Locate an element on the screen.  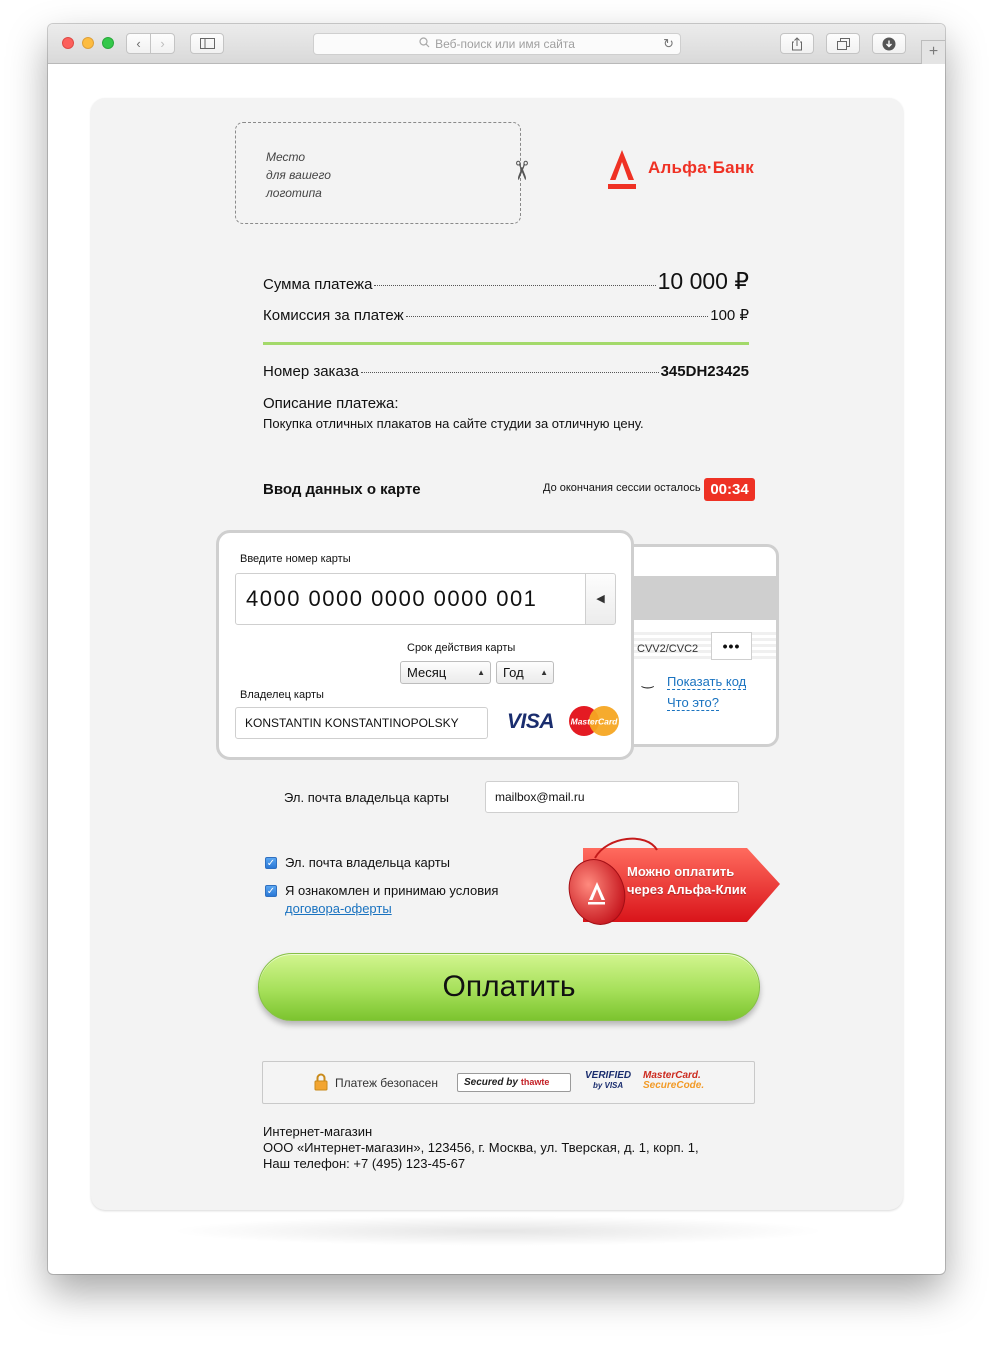
bank-name: Альфа·Банк is located at coordinates (701, 167).